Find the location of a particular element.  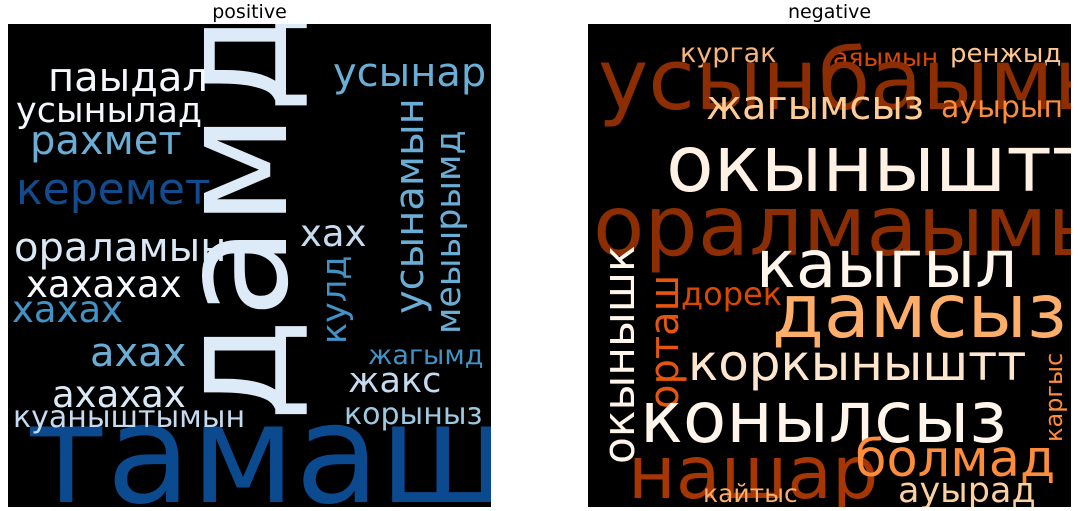

word-positive-14: кулд is located at coordinates (335, 300).